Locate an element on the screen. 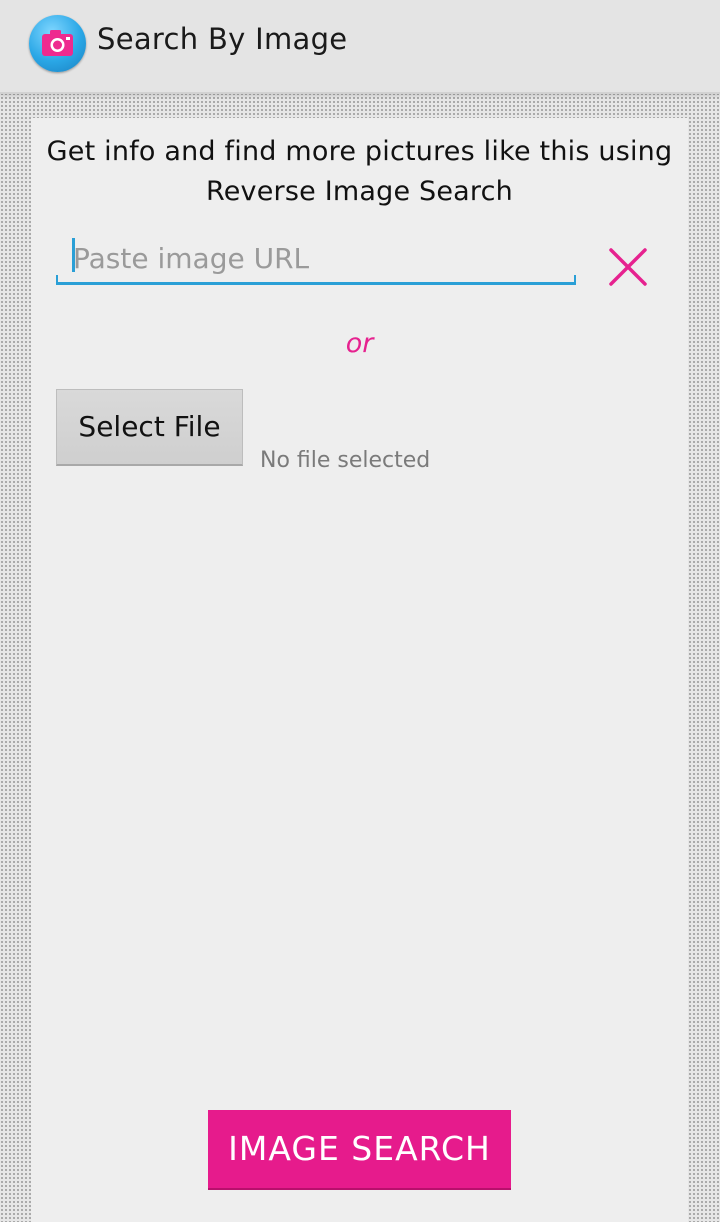  camera-icon is located at coordinates (57, 43).